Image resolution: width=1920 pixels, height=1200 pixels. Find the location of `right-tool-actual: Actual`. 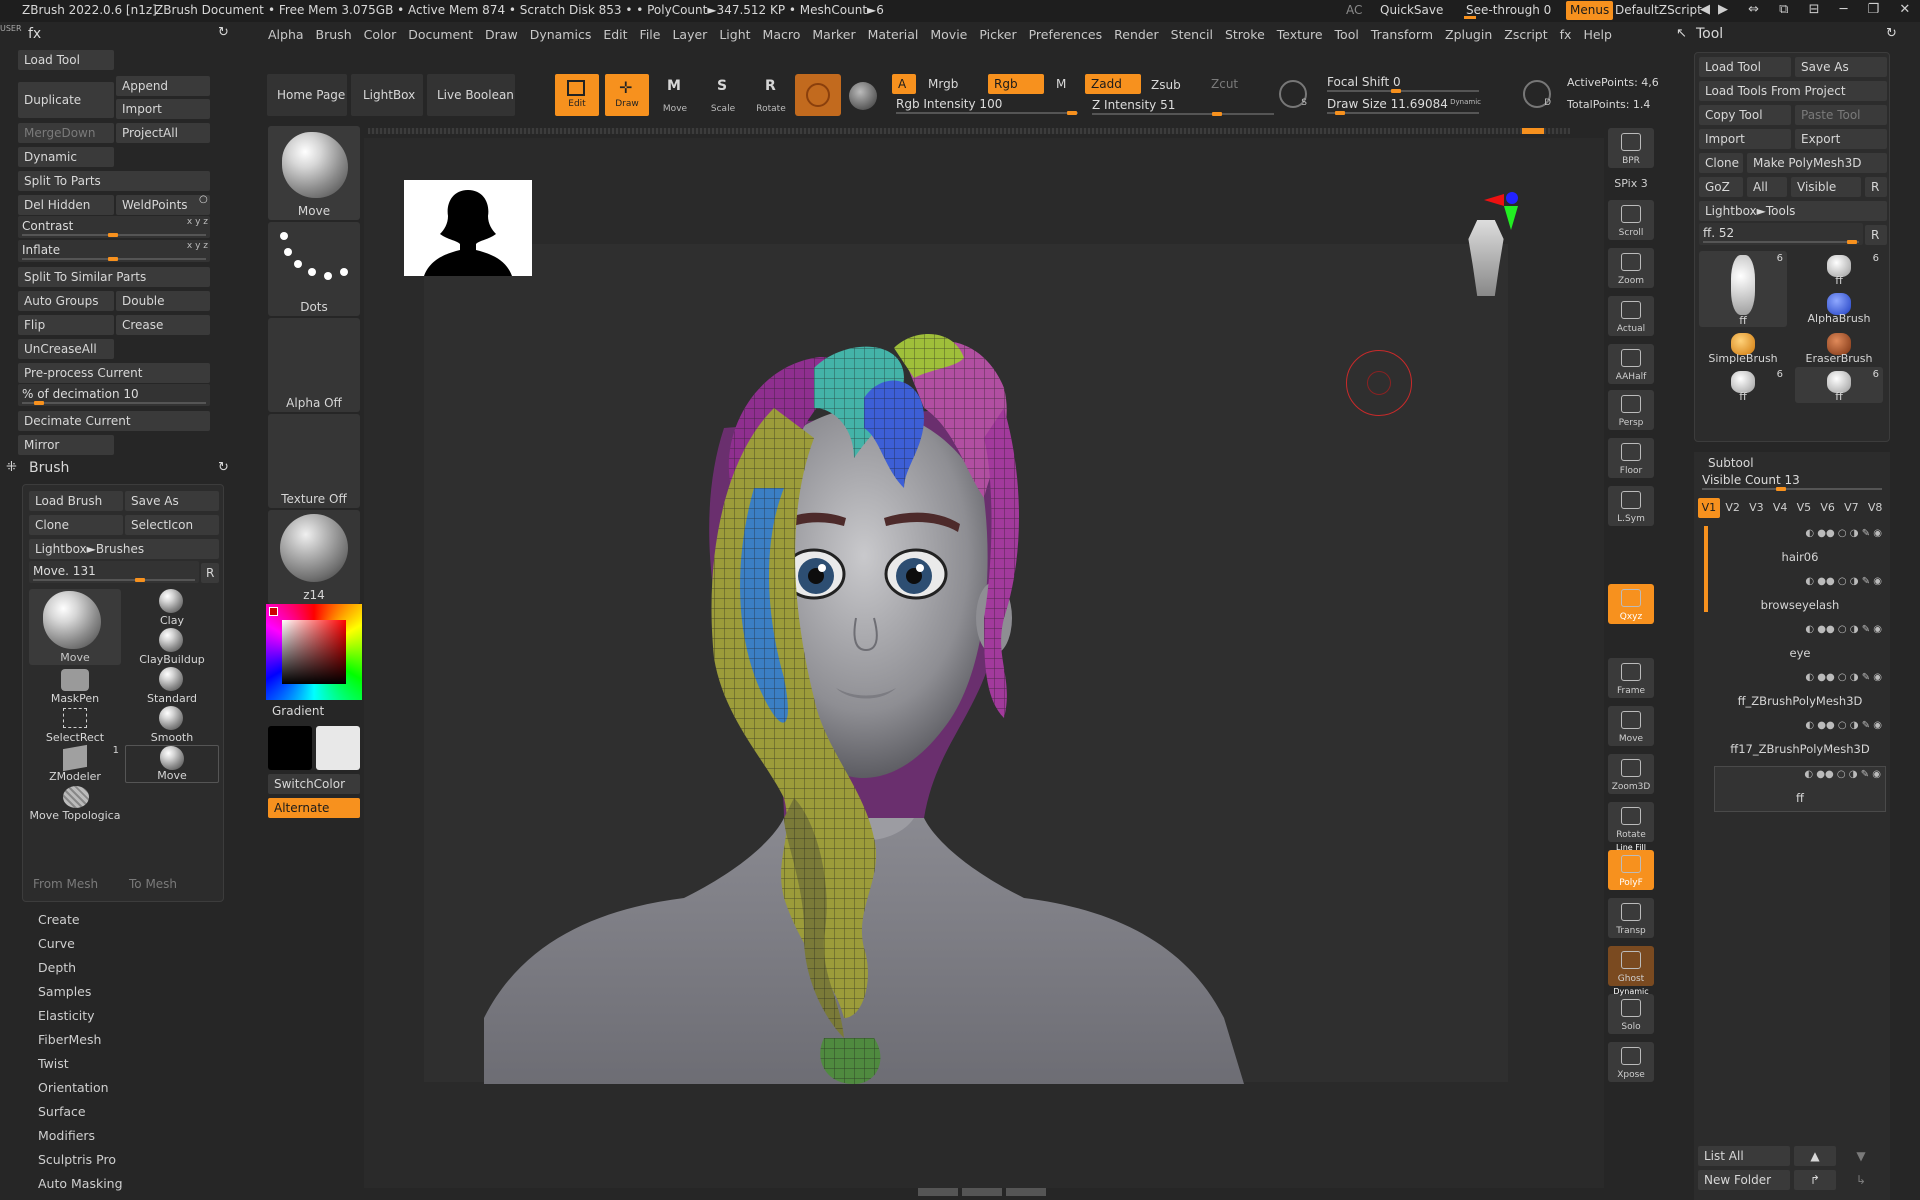

right-tool-actual: Actual is located at coordinates (1631, 316).